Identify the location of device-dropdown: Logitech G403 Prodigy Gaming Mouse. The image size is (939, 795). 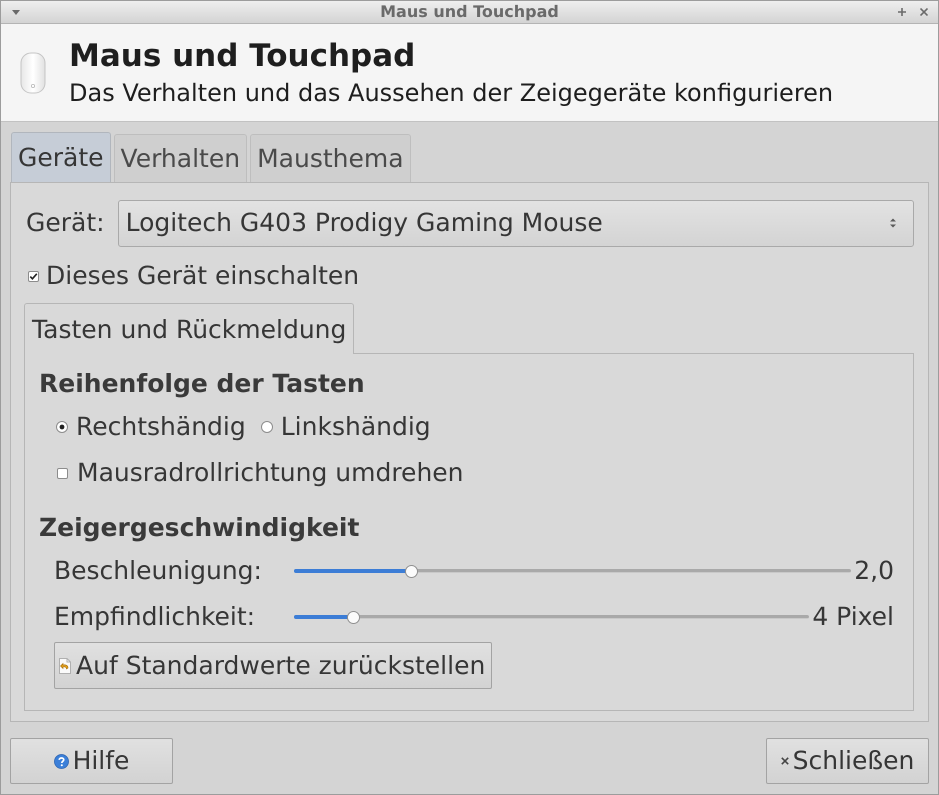
(516, 223).